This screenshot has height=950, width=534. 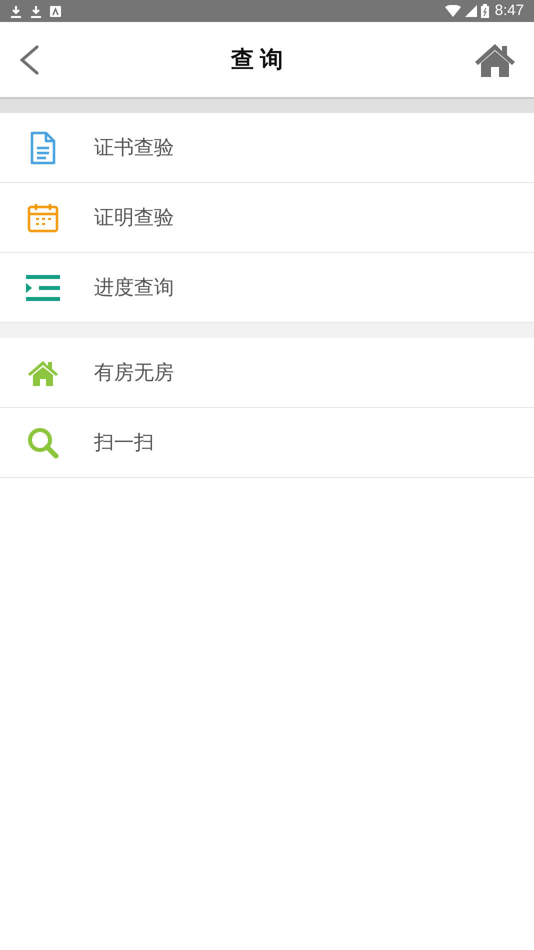 What do you see at coordinates (29, 59) in the screenshot?
I see `back-icon` at bounding box center [29, 59].